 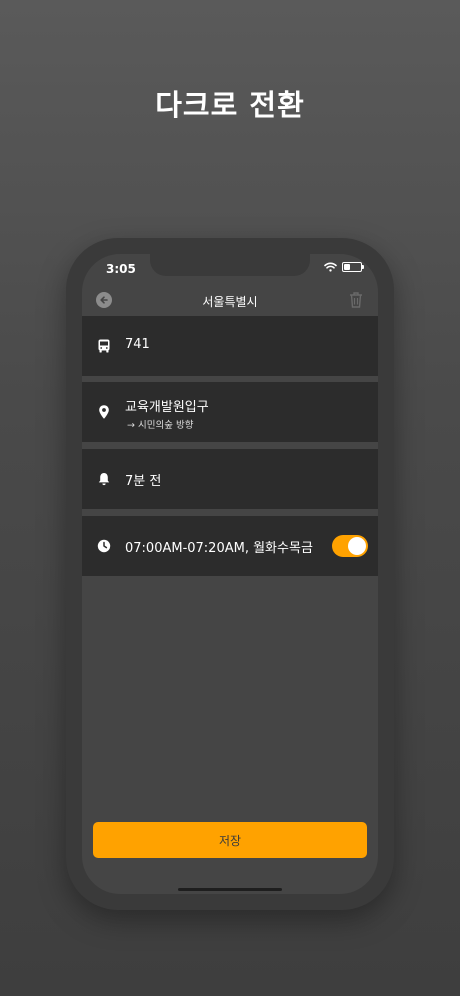 I want to click on alarm-lead-time: 7분 전, so click(x=143, y=481).